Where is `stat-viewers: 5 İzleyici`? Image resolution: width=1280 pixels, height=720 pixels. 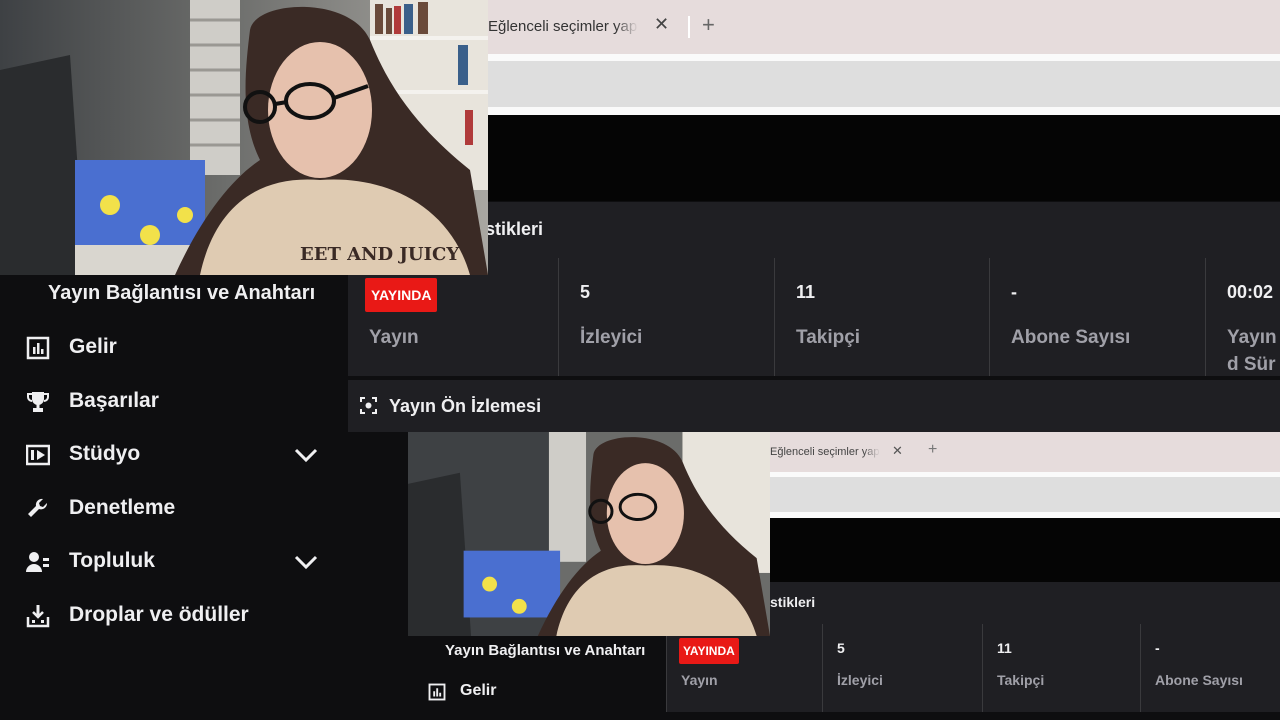 stat-viewers: 5 İzleyici is located at coordinates (666, 317).